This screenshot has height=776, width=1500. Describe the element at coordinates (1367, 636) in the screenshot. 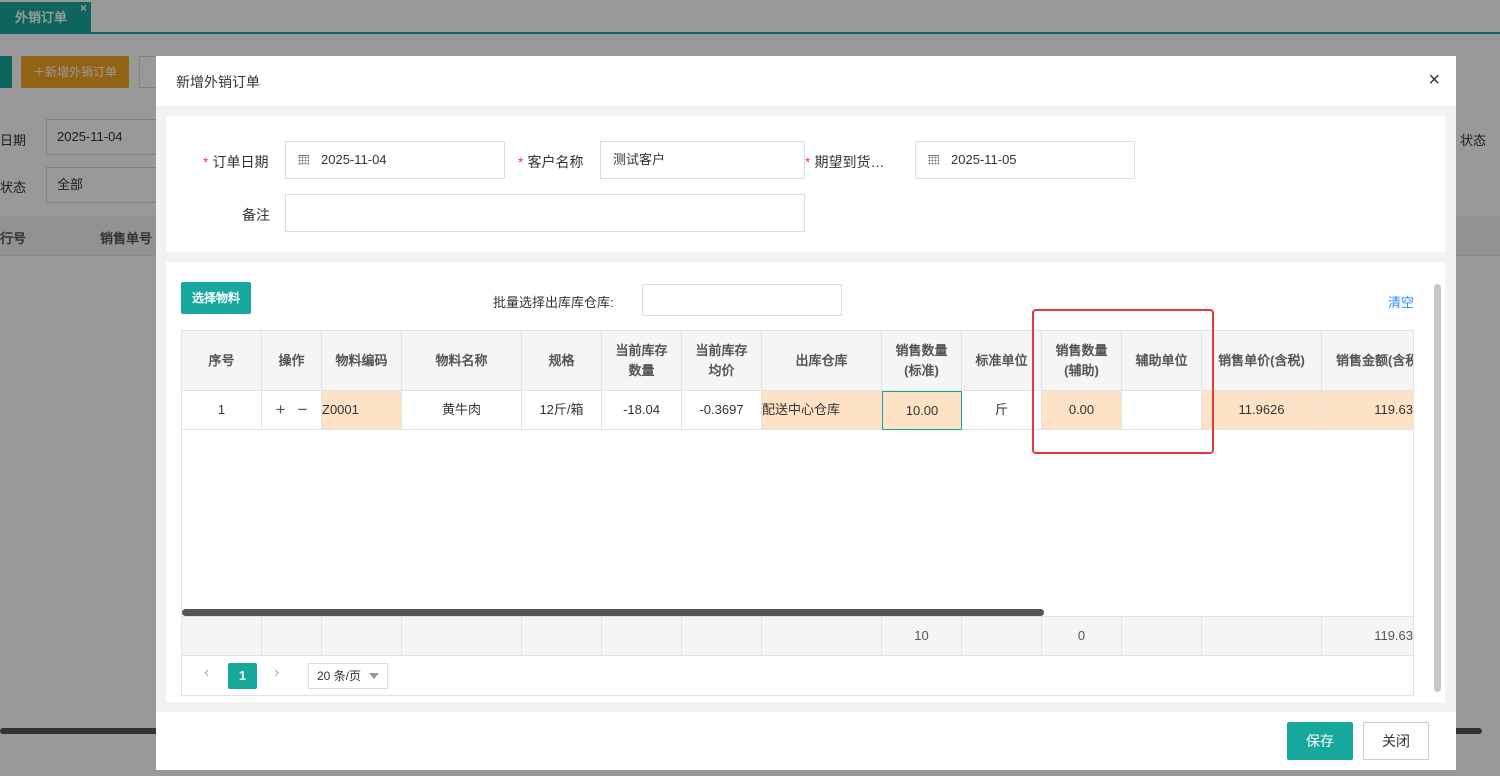

I see `foot-amount-total: 119.63` at that location.